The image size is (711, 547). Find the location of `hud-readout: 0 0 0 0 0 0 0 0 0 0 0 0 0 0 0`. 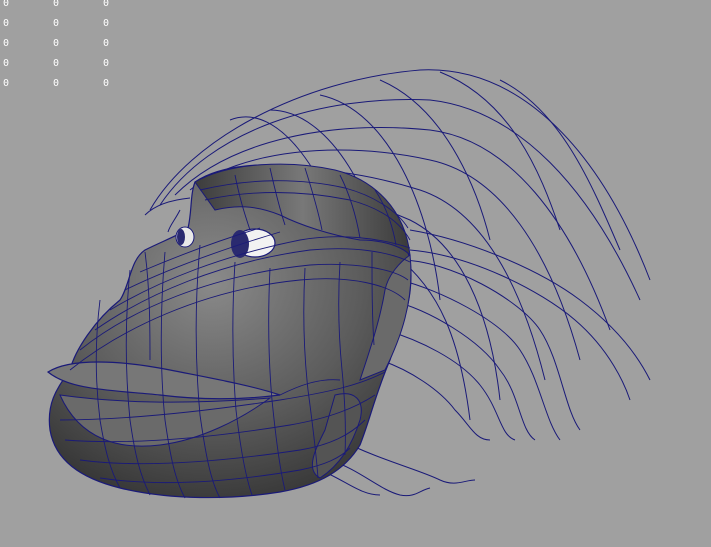

hud-readout: 0 0 0 0 0 0 0 0 0 0 0 0 0 0 0 is located at coordinates (60, 47).